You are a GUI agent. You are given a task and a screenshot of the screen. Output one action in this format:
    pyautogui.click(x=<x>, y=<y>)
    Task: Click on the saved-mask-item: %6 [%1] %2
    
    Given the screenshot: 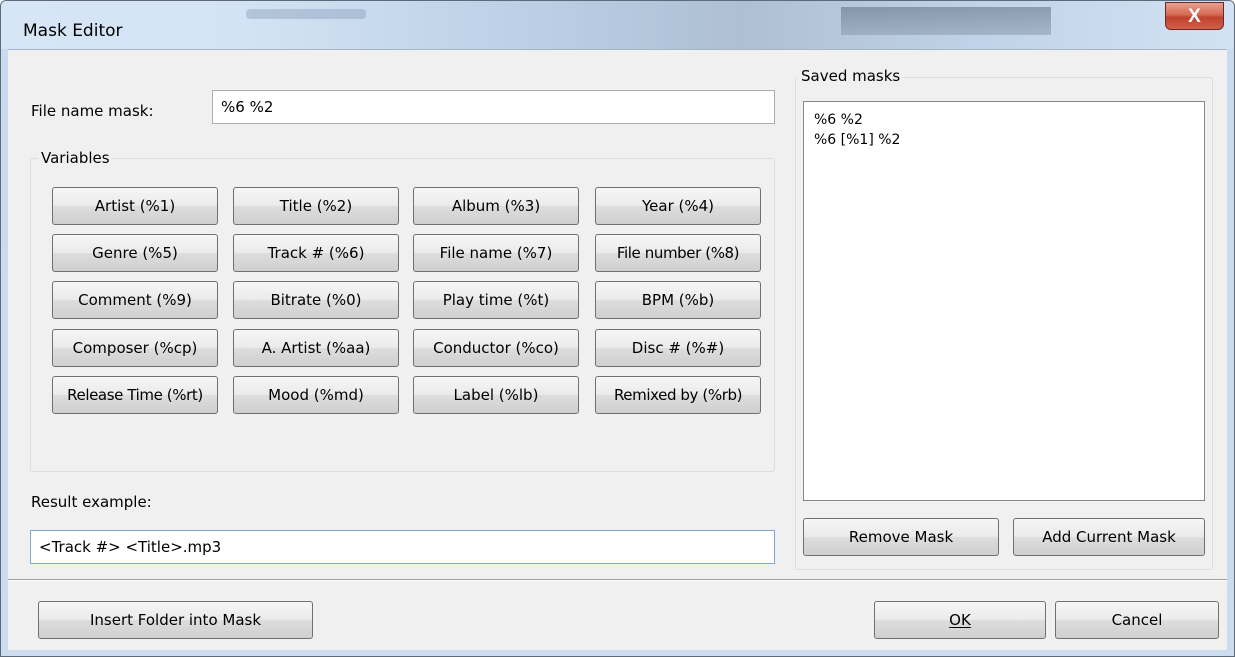 What is the action you would take?
    pyautogui.click(x=1009, y=140)
    